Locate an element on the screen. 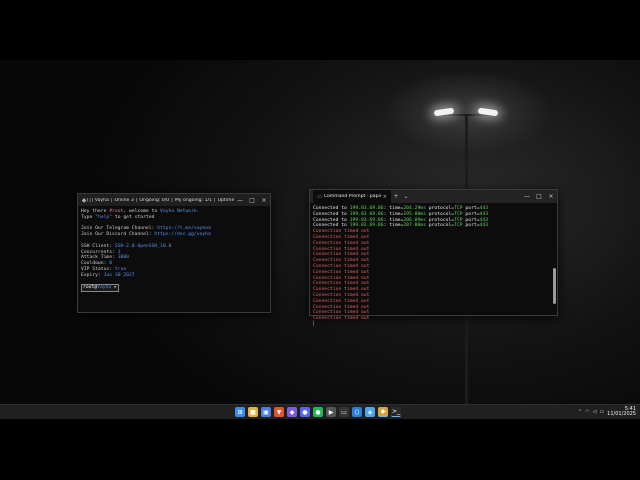  taskbar-apps: ⊞ ■ ▣ ▼ ◆ ● ● ▶ ▭ ⟨⟩ ◈ ◆ >_ is located at coordinates (318, 412).